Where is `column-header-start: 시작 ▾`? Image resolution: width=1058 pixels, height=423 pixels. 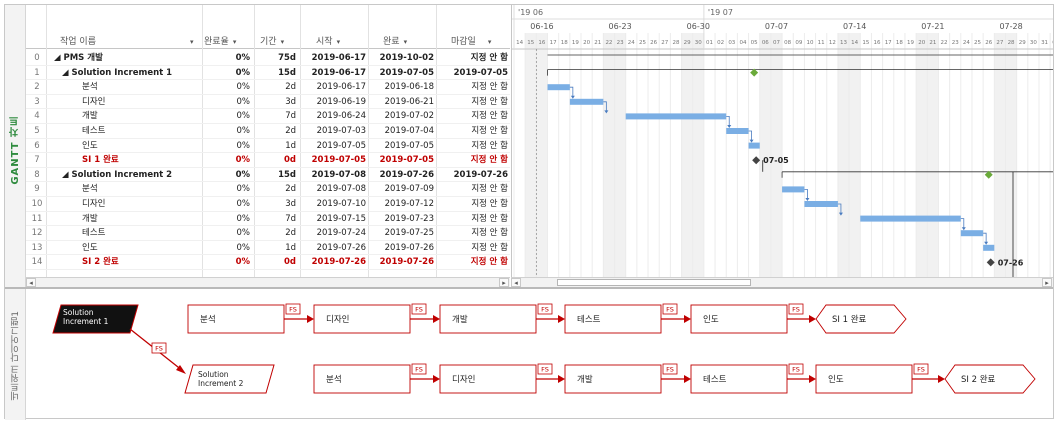 column-header-start: 시작 ▾ is located at coordinates (344, 42).